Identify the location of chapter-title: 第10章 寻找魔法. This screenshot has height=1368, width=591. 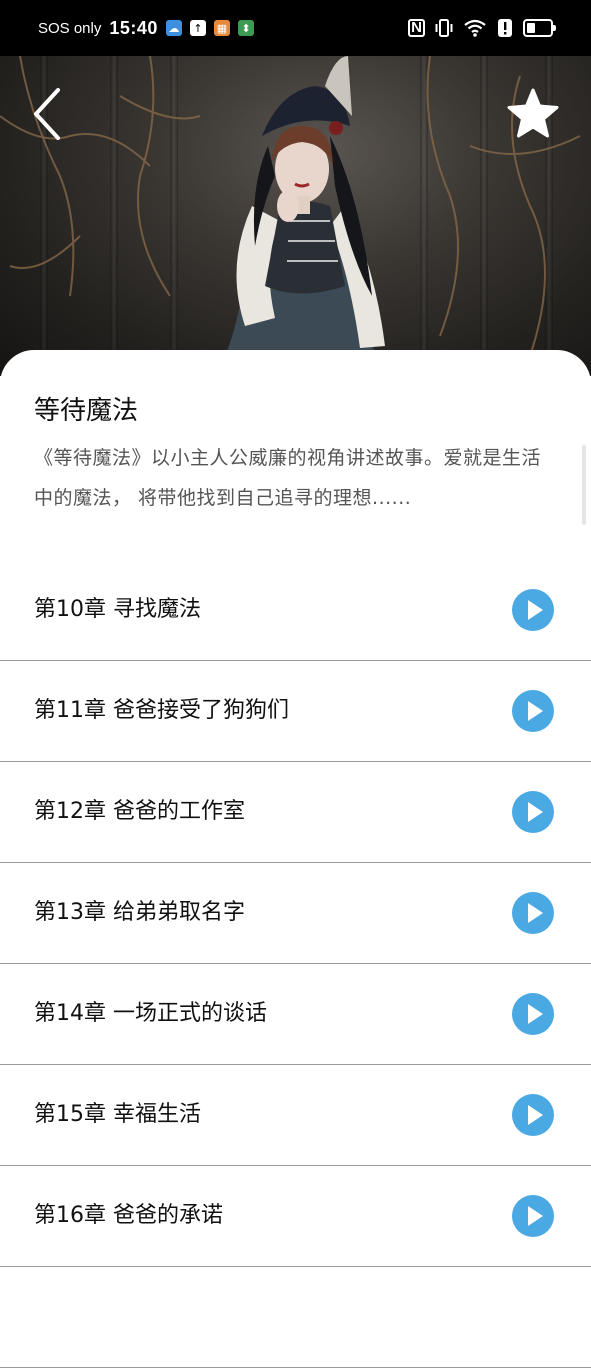
(117, 609).